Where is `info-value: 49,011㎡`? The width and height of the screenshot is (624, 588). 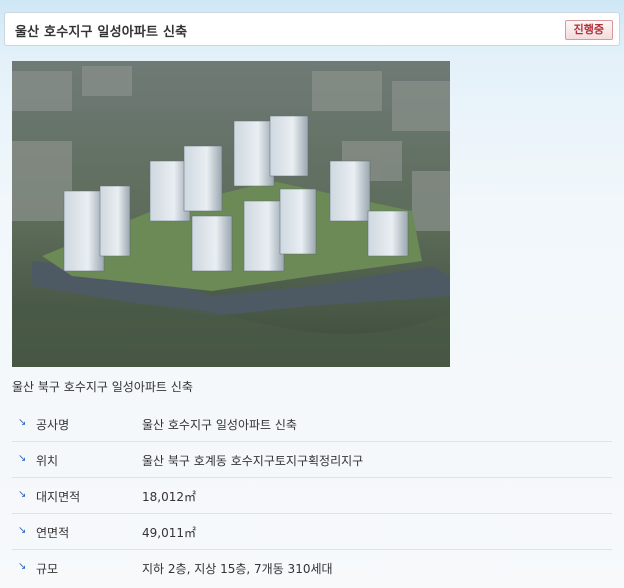
info-value: 49,011㎡ is located at coordinates (169, 533).